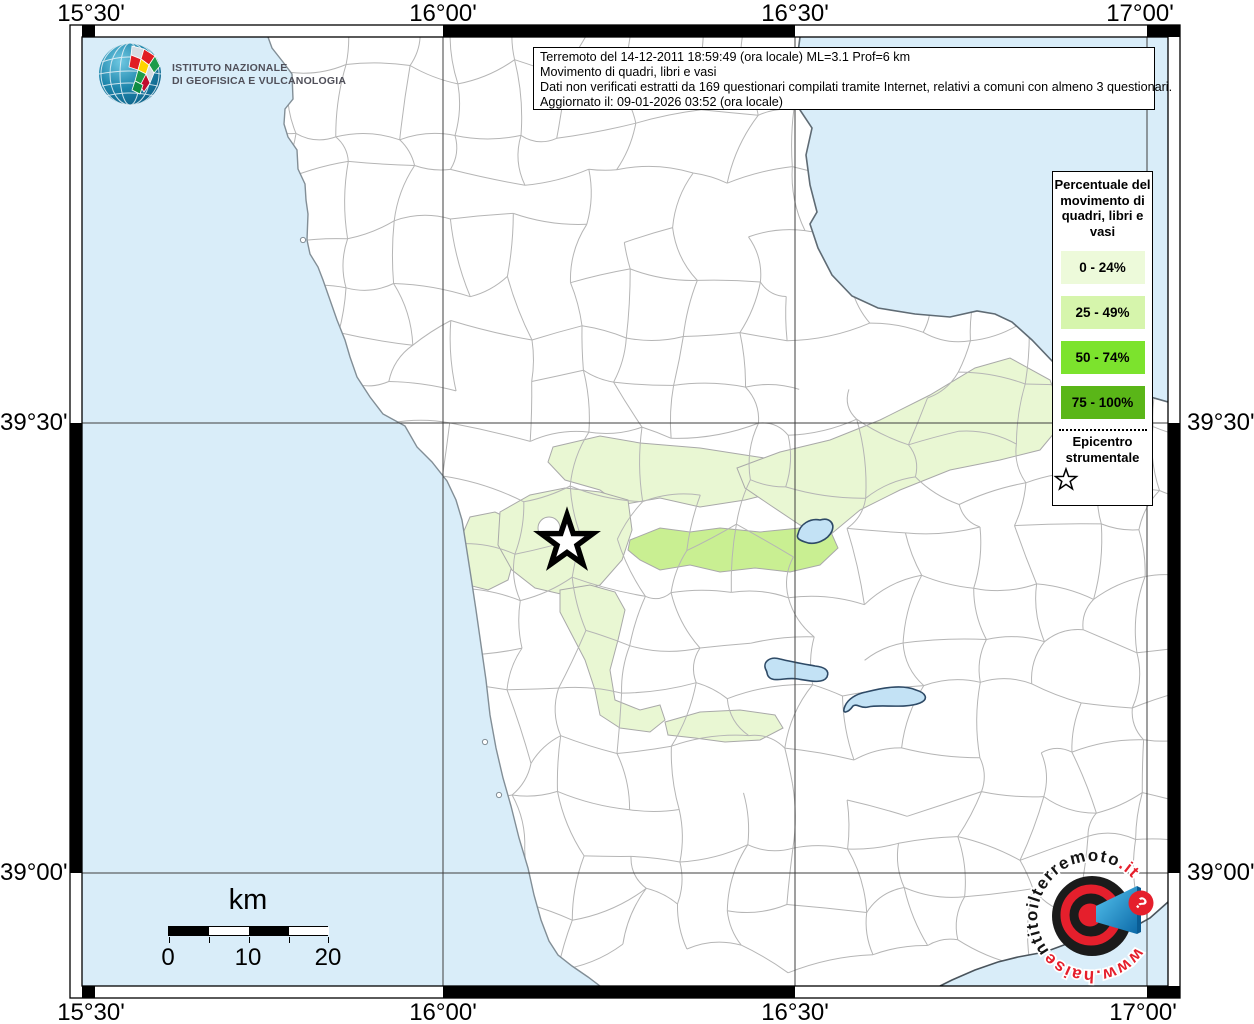  I want to click on info-line-movement: Movimento di quadri, libri e vasi, so click(628, 71).